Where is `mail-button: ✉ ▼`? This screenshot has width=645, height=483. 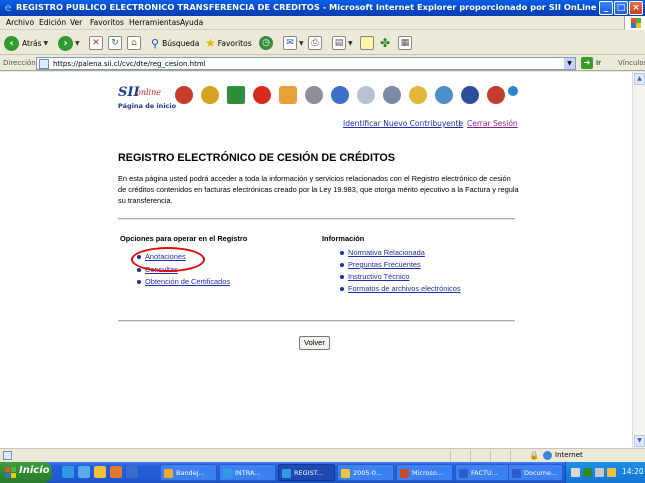
mail-button: ✉ ▼ is located at coordinates (293, 43).